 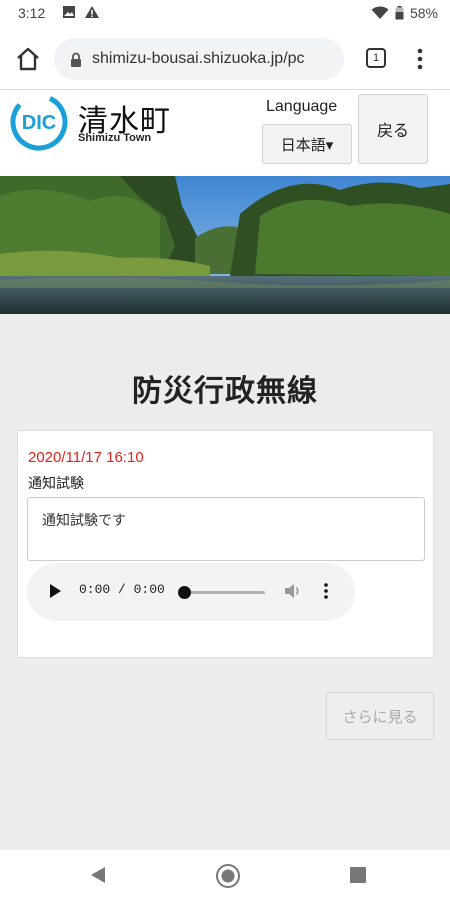 I want to click on system-nav-bar, so click(x=225, y=875).